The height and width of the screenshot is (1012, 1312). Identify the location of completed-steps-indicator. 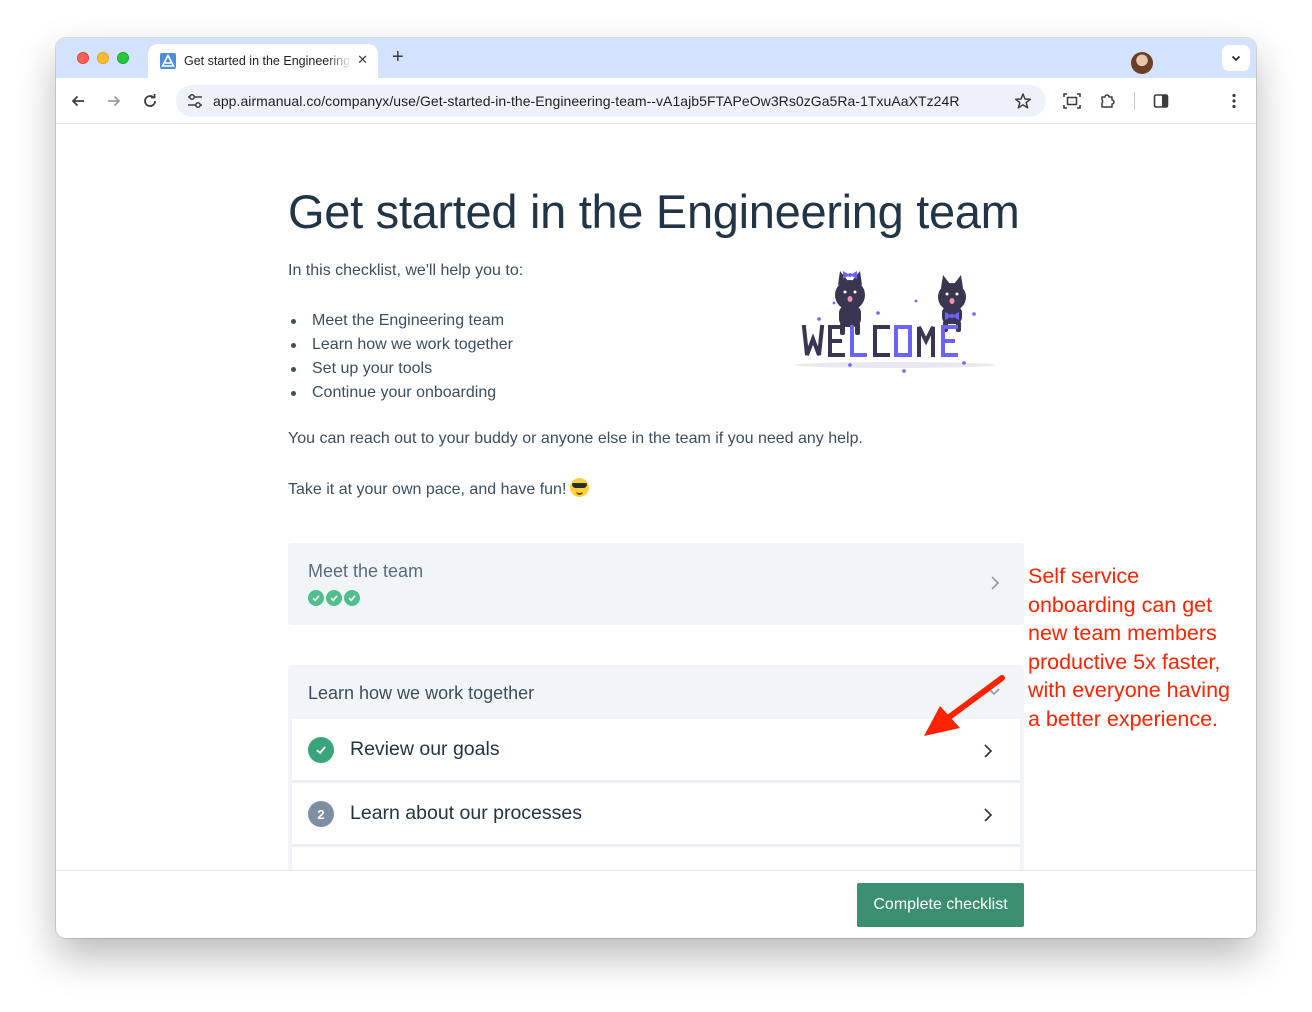
(334, 598).